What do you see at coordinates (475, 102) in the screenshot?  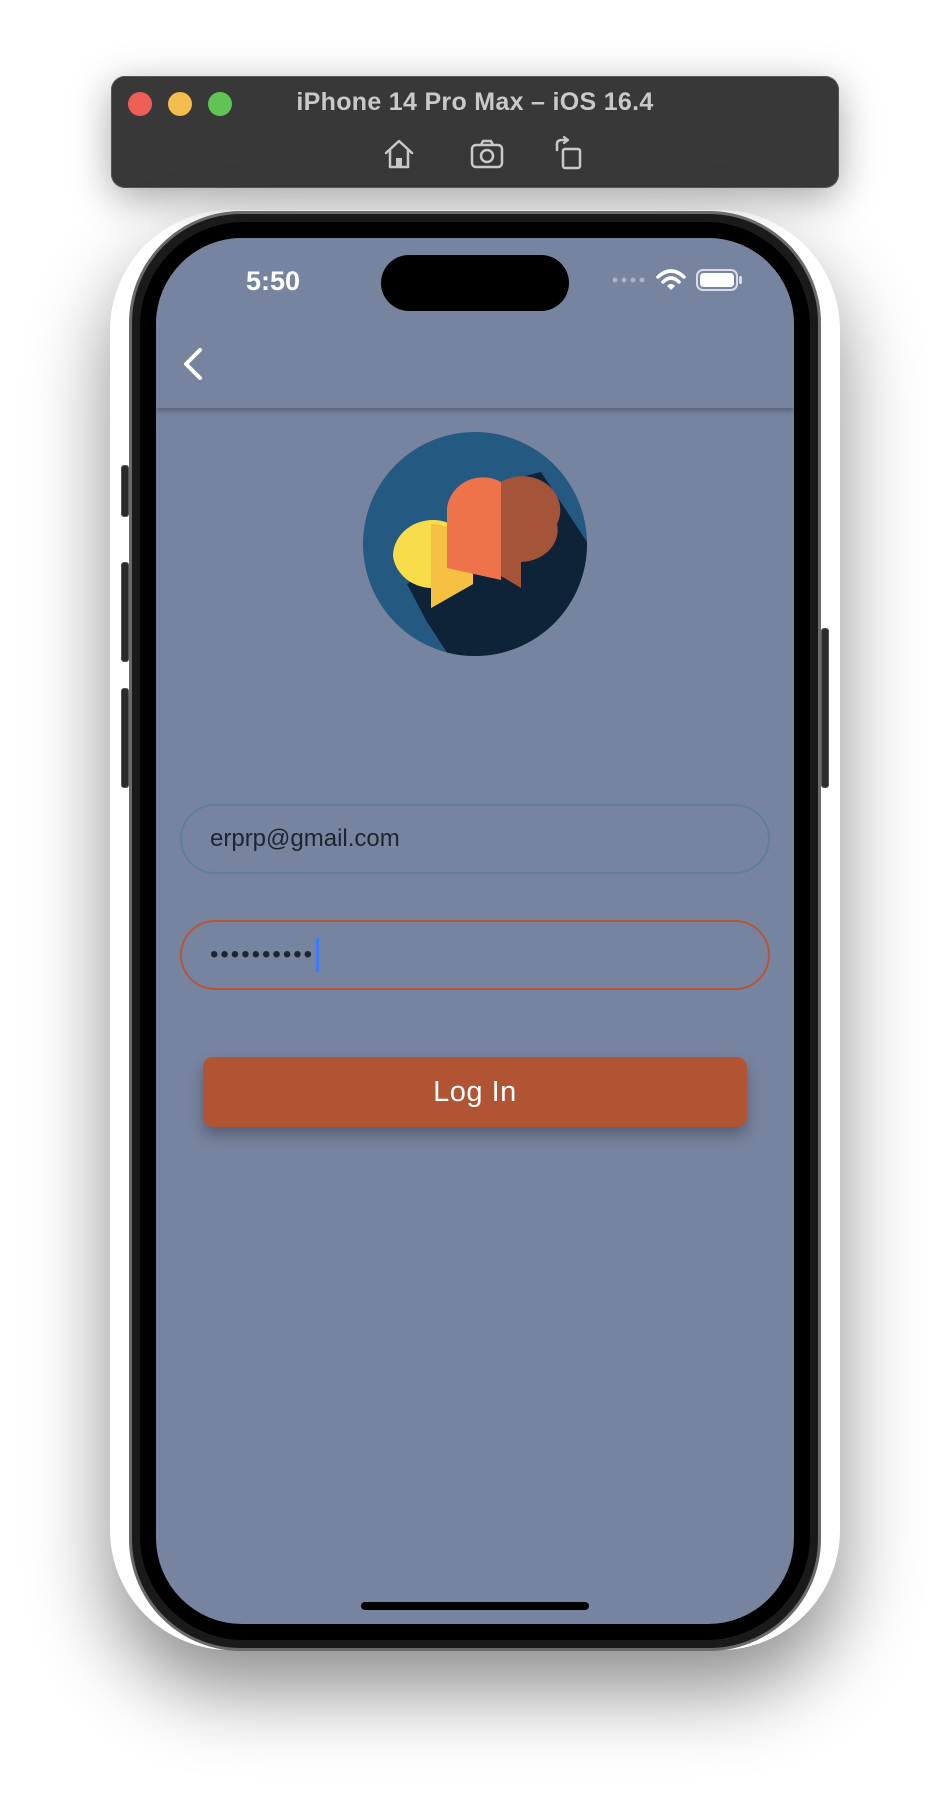 I see `simulator-title: iPhone 14 Pro Max – iOS 16.4` at bounding box center [475, 102].